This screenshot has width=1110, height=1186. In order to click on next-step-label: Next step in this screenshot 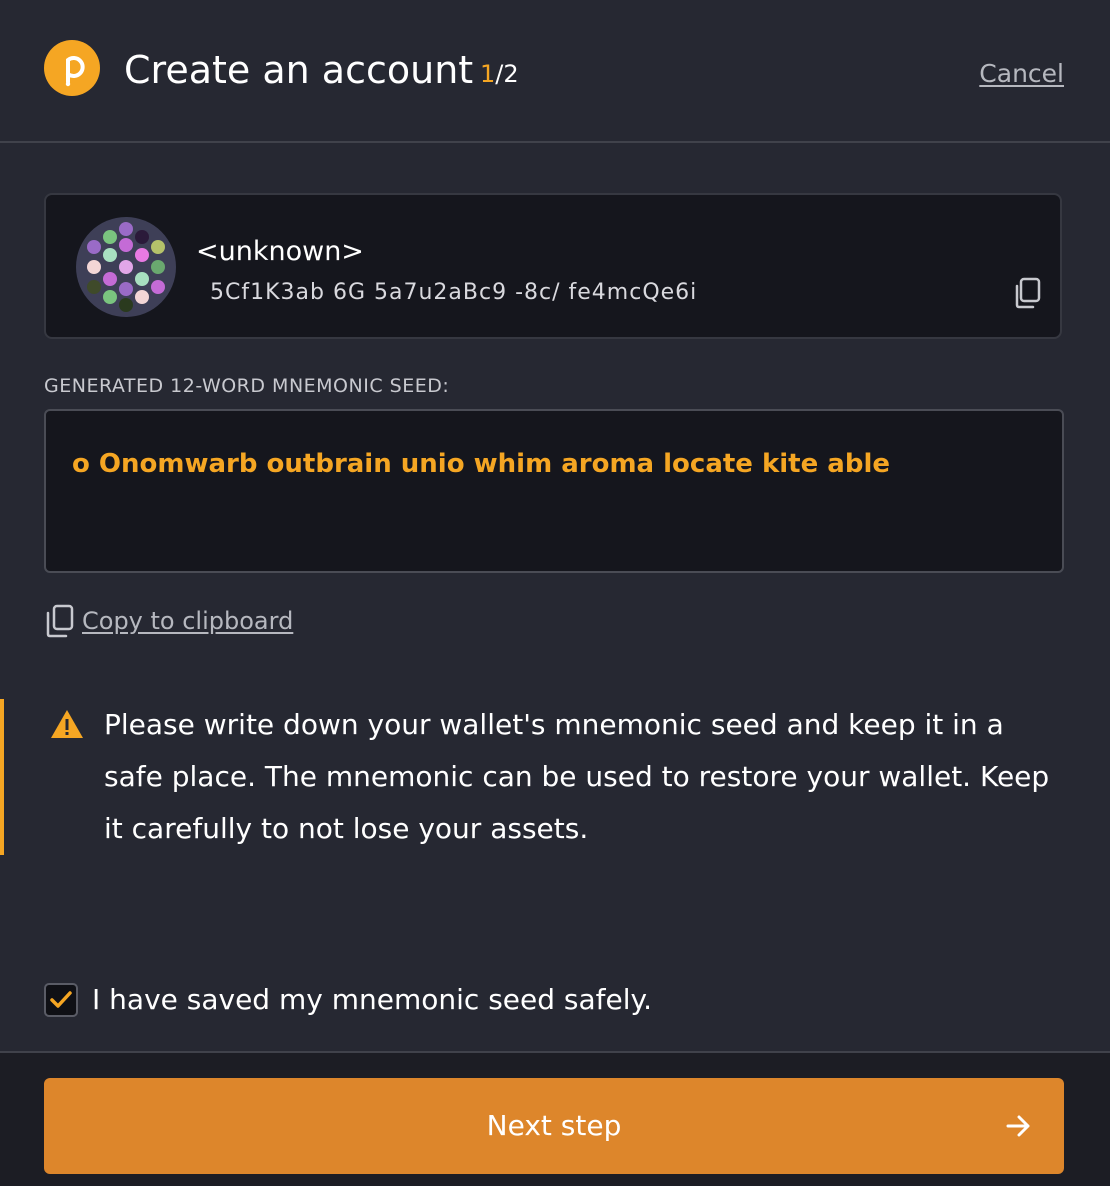, I will do `click(554, 1125)`.